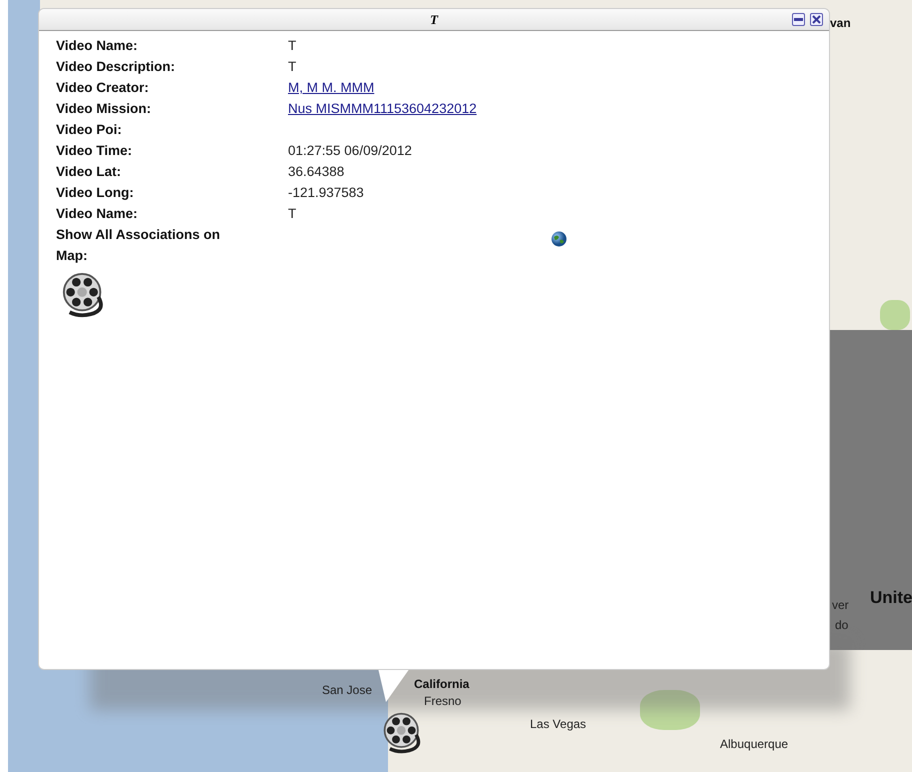 Image resolution: width=912 pixels, height=772 pixels. Describe the element at coordinates (841, 625) in the screenshot. I see `map-label: do` at that location.